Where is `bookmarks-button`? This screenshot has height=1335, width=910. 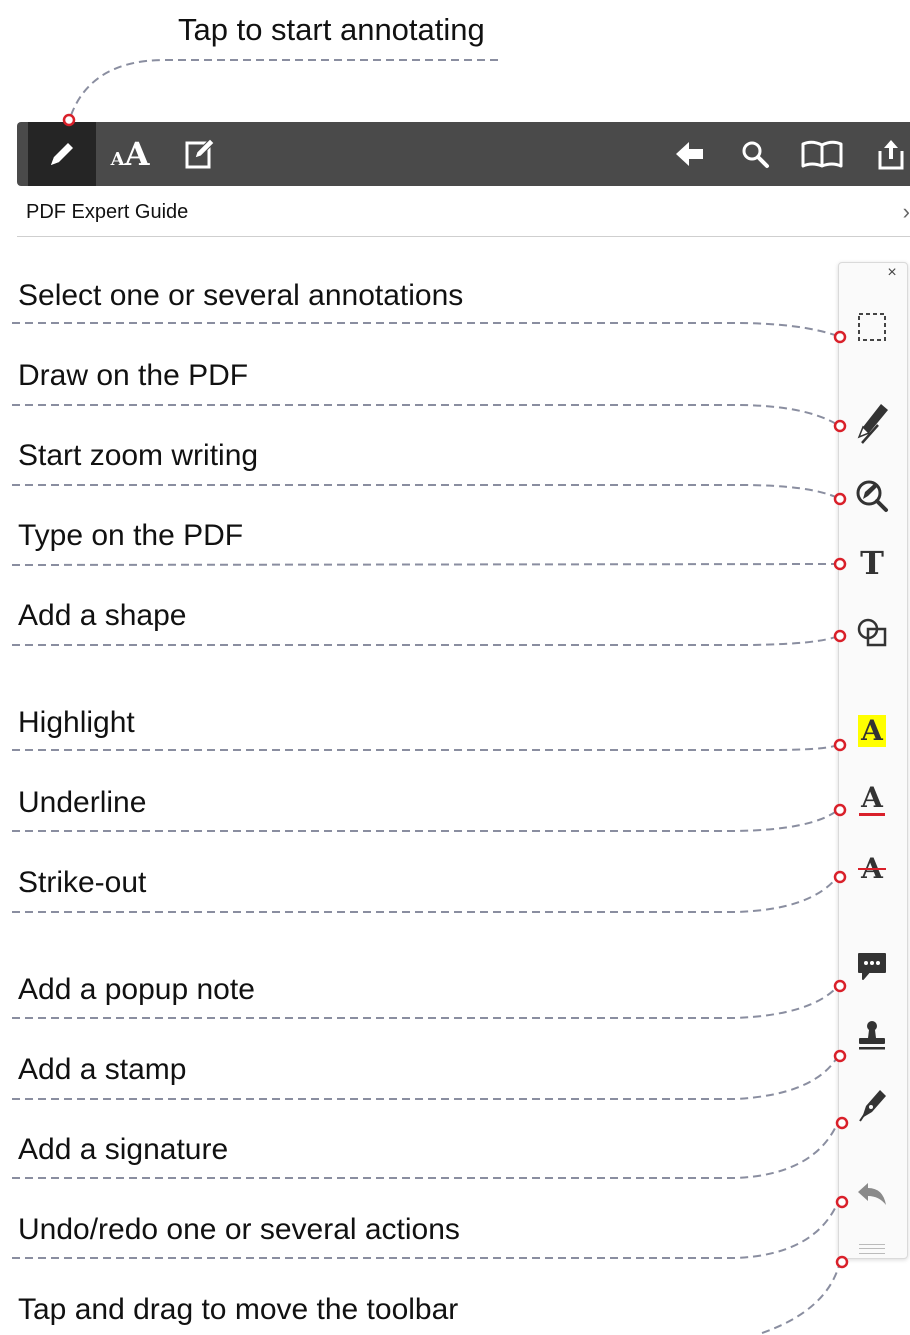 bookmarks-button is located at coordinates (822, 154).